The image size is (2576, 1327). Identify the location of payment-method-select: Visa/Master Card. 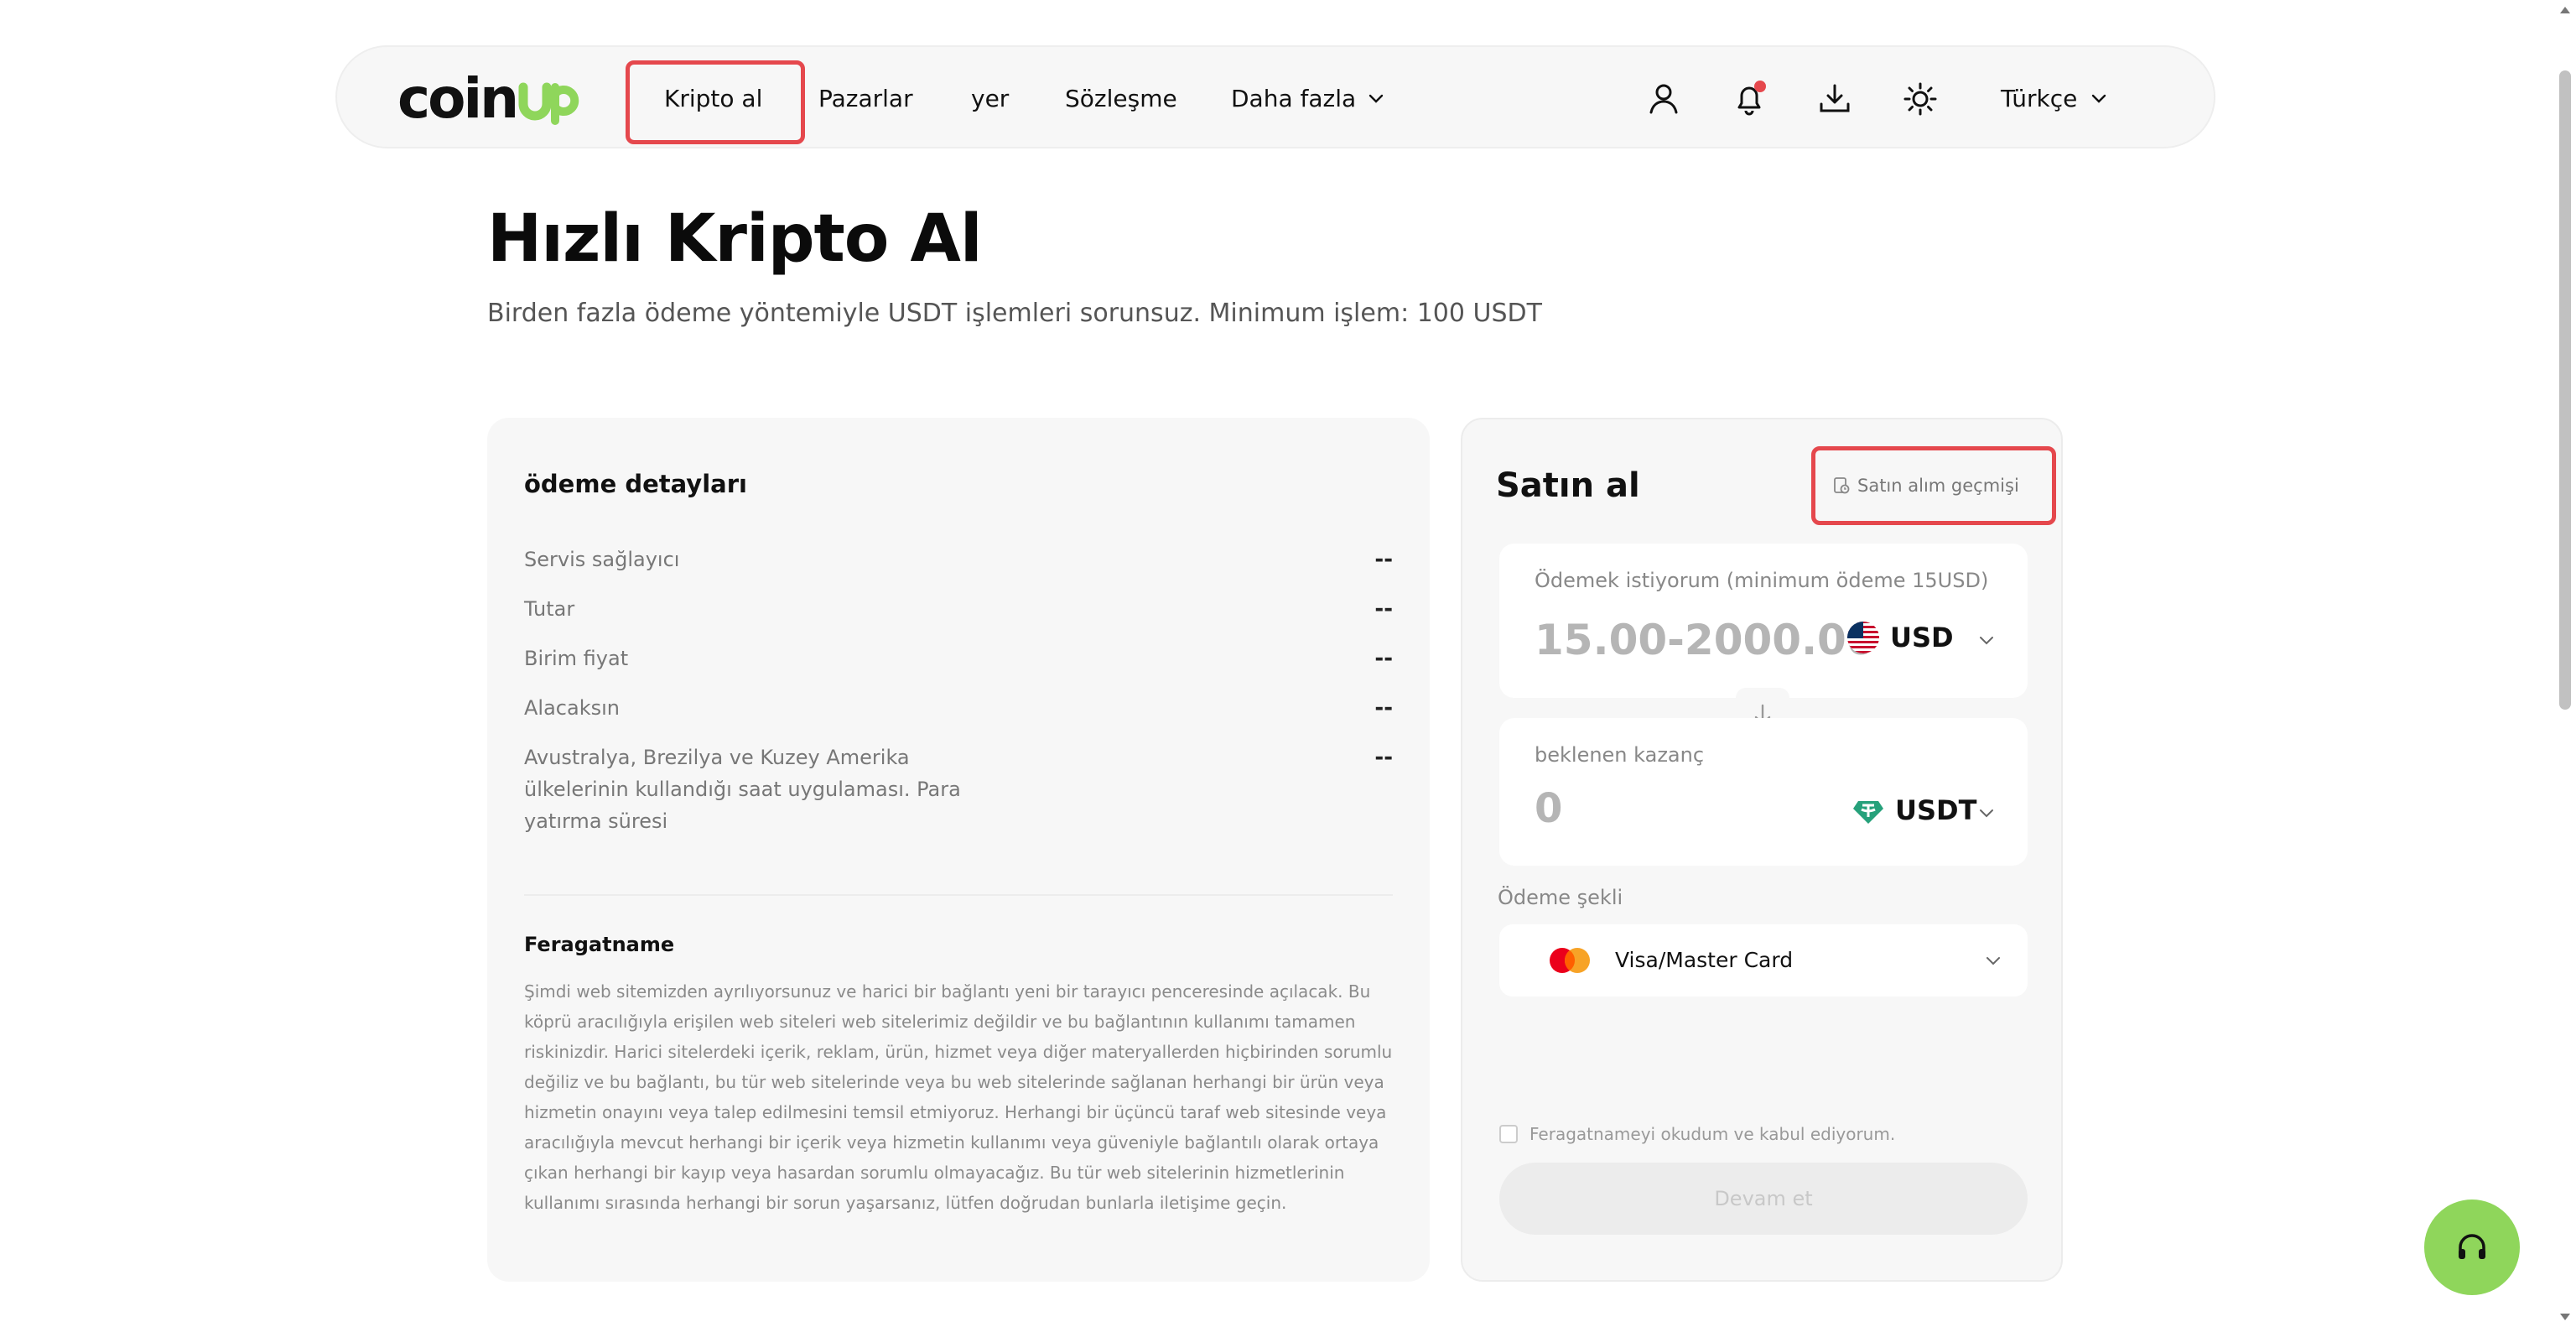
(1763, 960).